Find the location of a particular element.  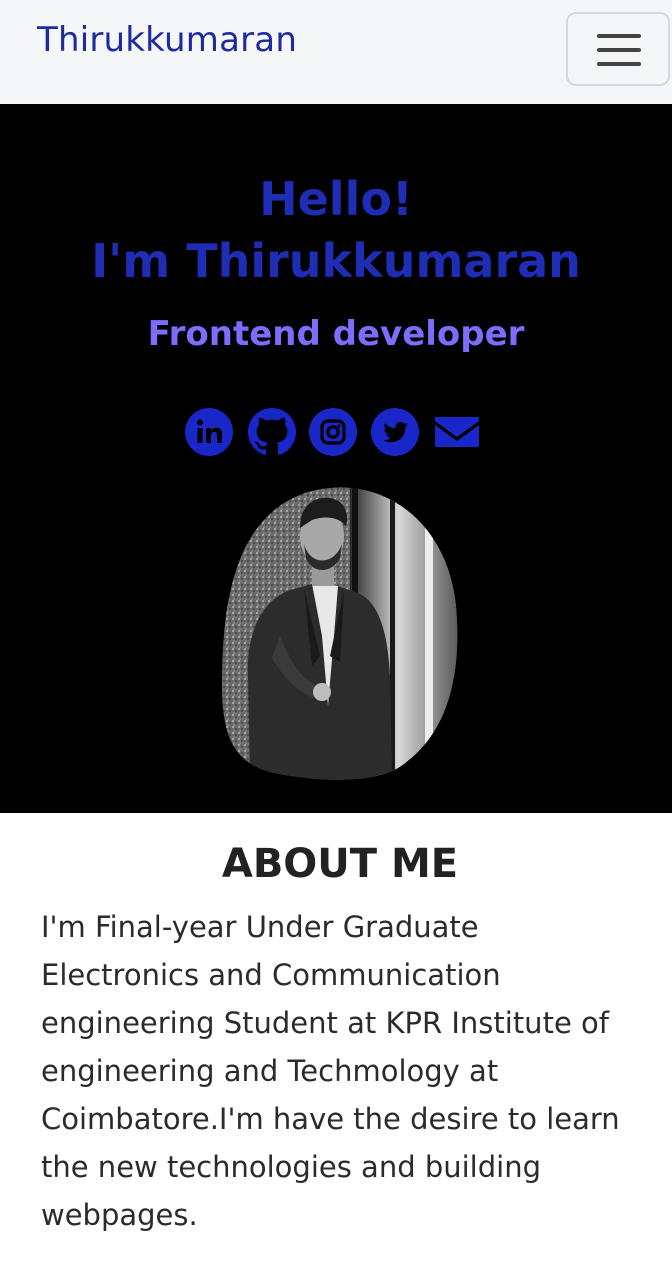

menu-toggle-button is located at coordinates (618, 49).